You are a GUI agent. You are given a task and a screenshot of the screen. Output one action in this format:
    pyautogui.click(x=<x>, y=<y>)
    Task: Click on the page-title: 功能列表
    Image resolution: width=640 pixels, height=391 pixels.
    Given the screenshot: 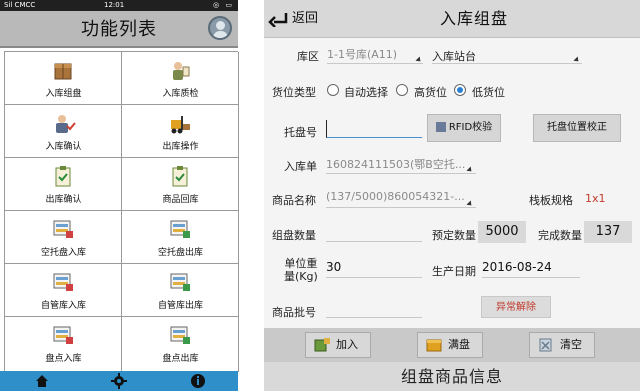 What is the action you would take?
    pyautogui.click(x=119, y=29)
    